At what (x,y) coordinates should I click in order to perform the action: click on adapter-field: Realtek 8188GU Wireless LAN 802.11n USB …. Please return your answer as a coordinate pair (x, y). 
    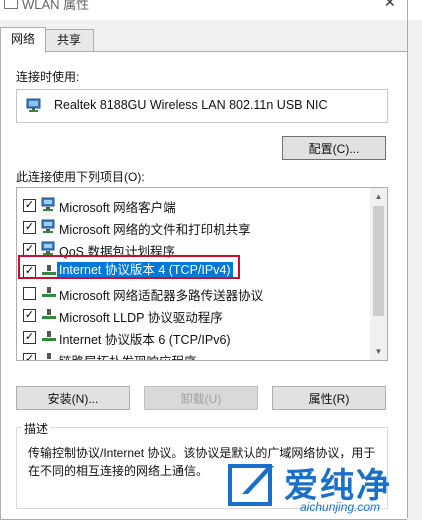
    Looking at the image, I should click on (202, 106).